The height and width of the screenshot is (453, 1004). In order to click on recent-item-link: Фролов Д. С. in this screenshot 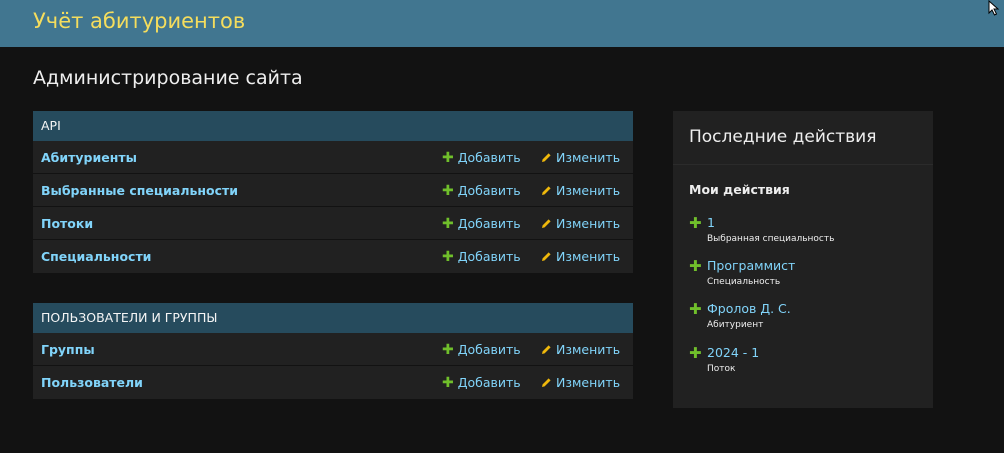, I will do `click(749, 308)`.